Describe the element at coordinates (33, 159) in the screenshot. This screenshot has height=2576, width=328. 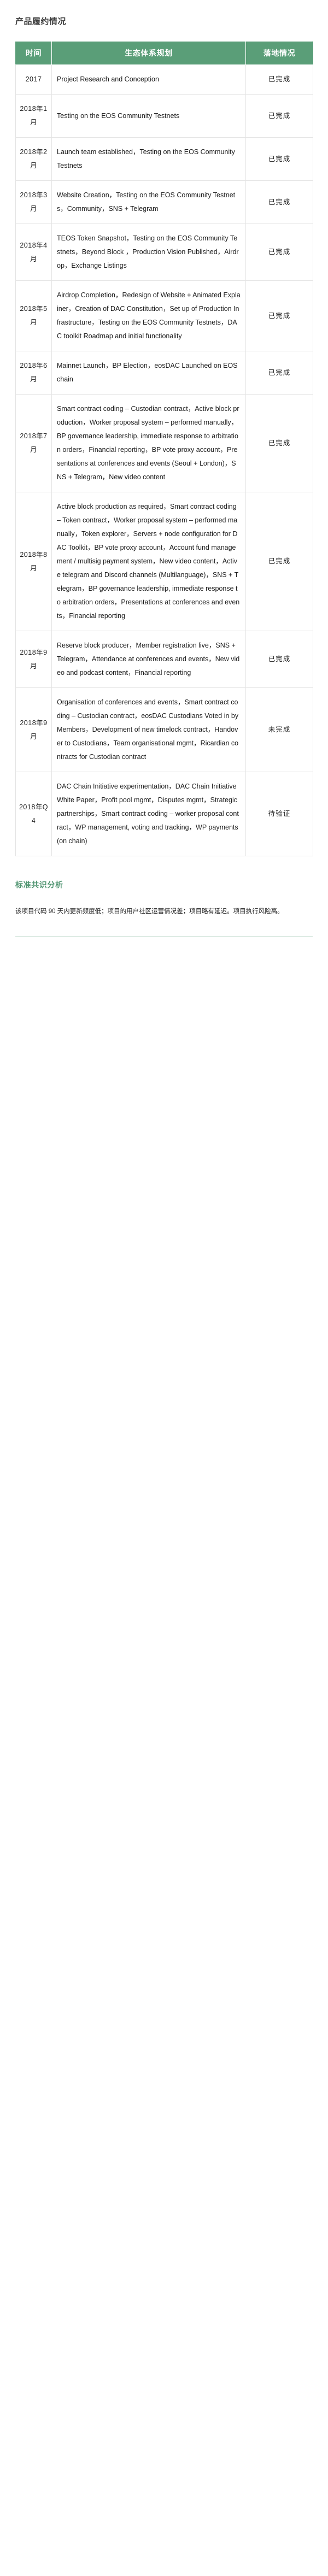
I see `cell-time: 2018年2月` at that location.